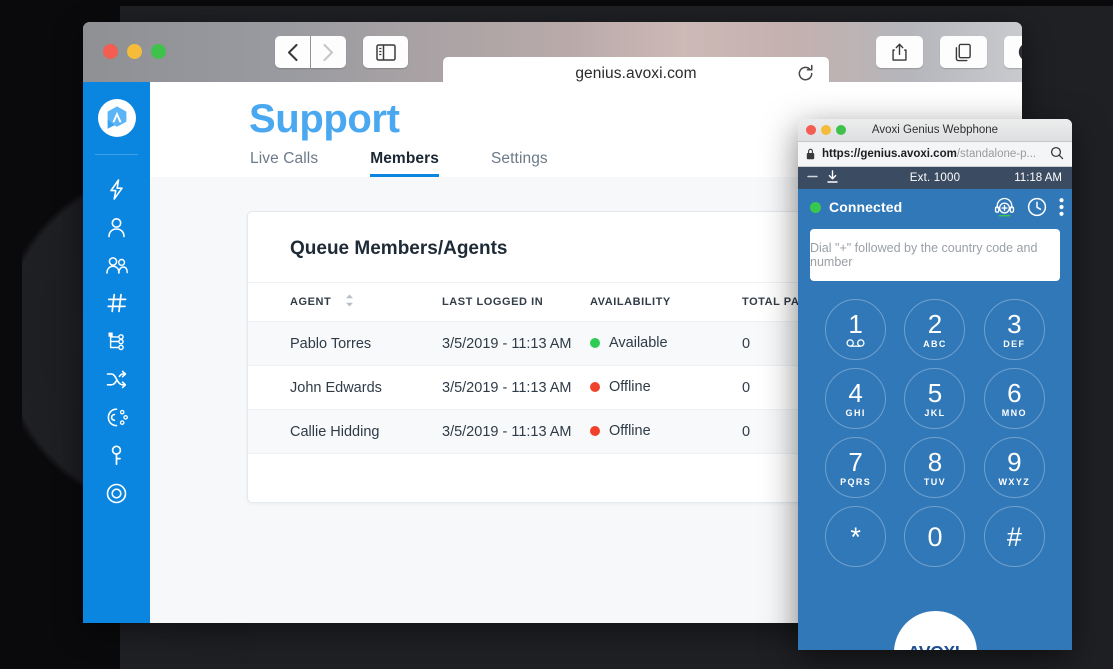 The width and height of the screenshot is (1113, 669). I want to click on column-header-agent: AGENT, so click(345, 302).